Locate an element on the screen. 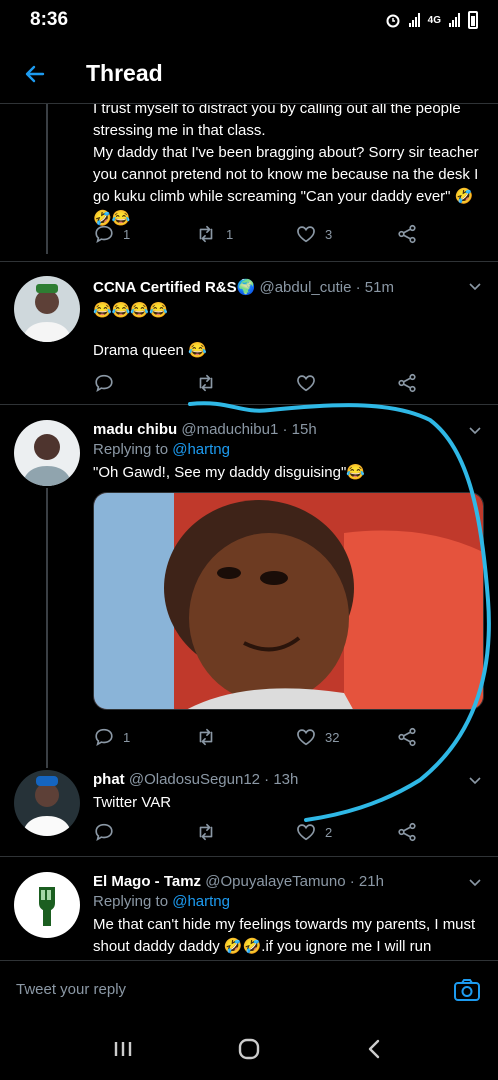 This screenshot has height=1080, width=498. tweet-time: · 15h is located at coordinates (299, 429).